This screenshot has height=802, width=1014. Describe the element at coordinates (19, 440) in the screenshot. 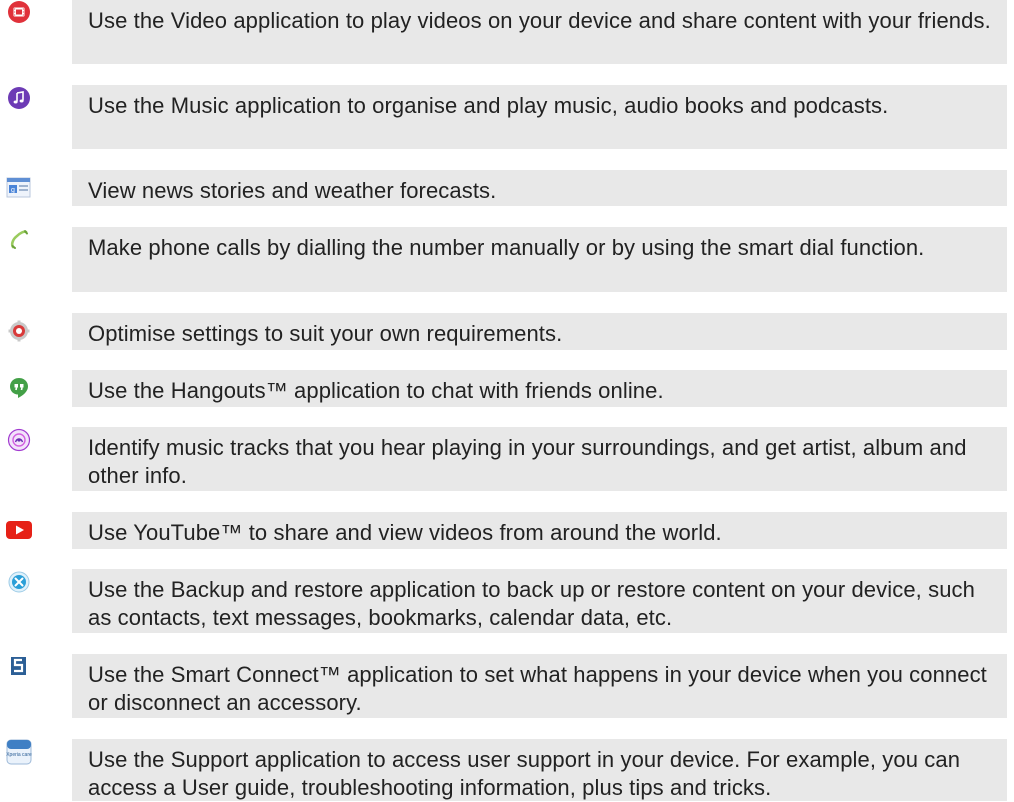

I see `trackid-icon` at that location.